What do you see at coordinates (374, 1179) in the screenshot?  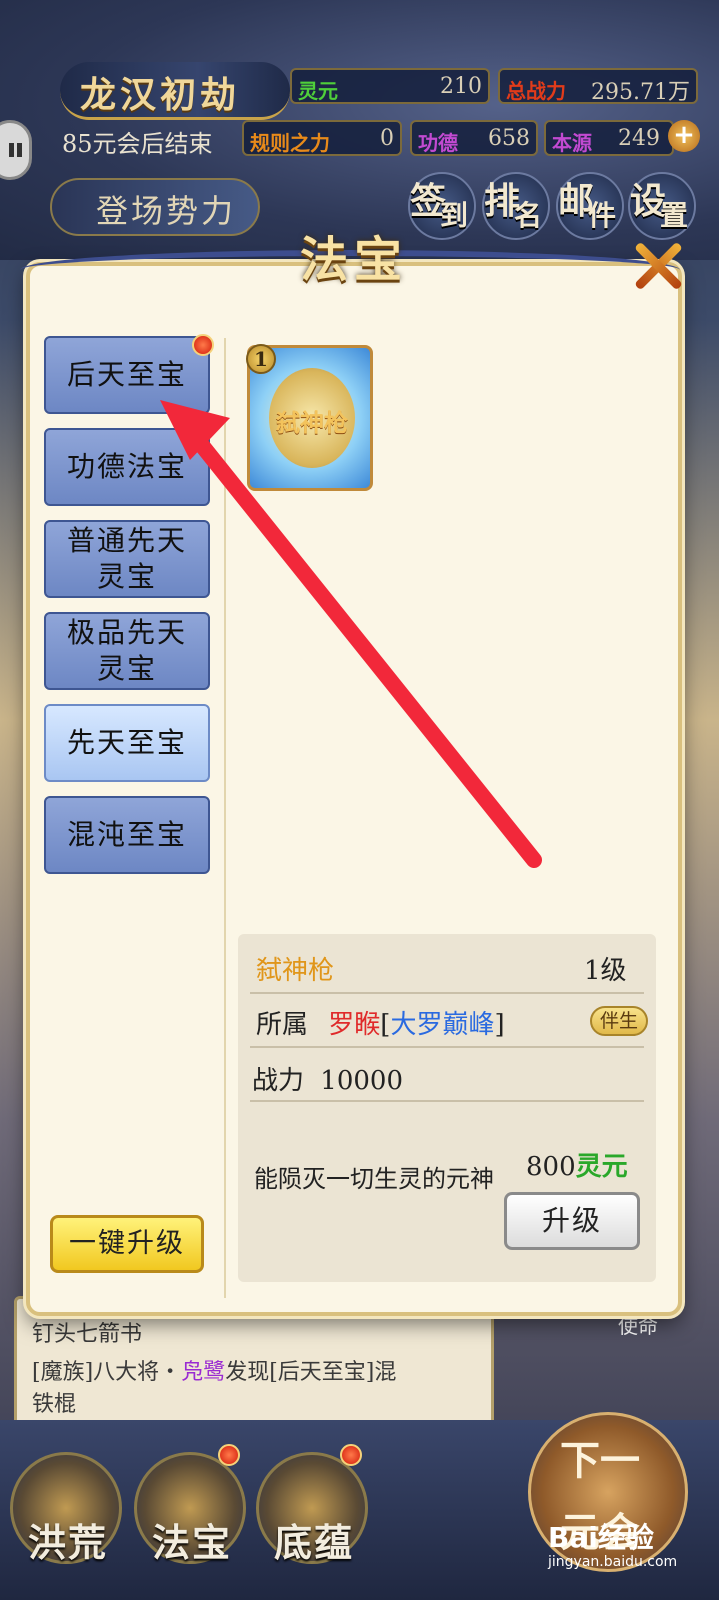 I see `detail-description: 能陨灭一切生灵的元神` at bounding box center [374, 1179].